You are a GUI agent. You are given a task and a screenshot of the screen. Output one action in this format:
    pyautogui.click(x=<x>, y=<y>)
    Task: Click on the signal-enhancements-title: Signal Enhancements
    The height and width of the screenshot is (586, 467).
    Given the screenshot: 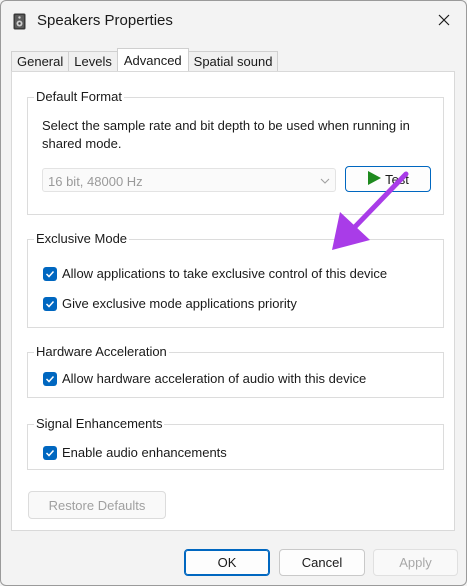 What is the action you would take?
    pyautogui.click(x=99, y=423)
    